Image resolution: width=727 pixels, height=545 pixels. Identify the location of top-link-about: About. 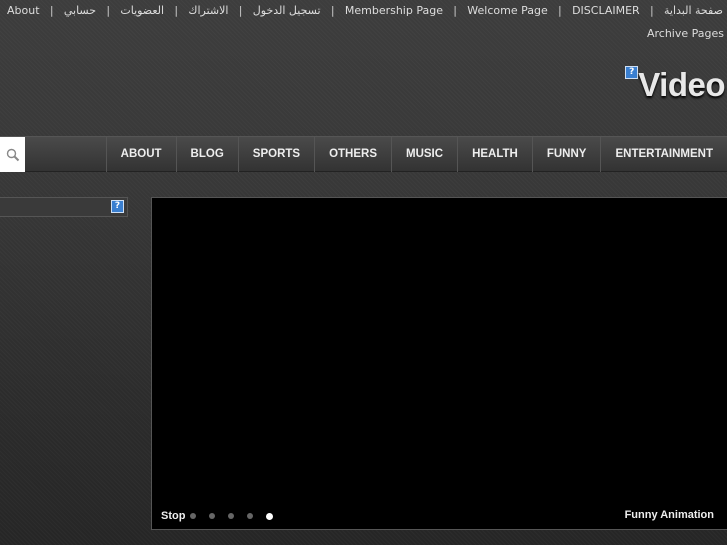
(23, 10).